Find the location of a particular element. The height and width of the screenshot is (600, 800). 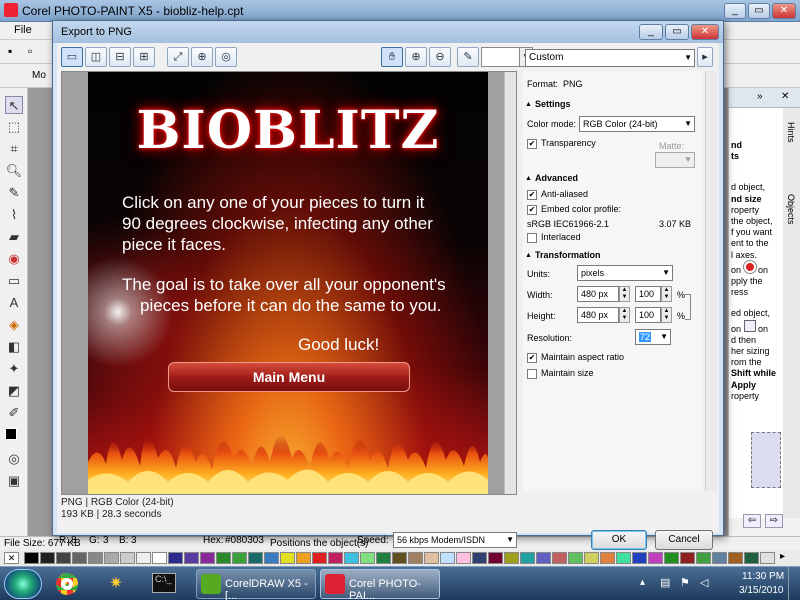

height-percent-spinner: ▲ ▼ is located at coordinates (666, 315).